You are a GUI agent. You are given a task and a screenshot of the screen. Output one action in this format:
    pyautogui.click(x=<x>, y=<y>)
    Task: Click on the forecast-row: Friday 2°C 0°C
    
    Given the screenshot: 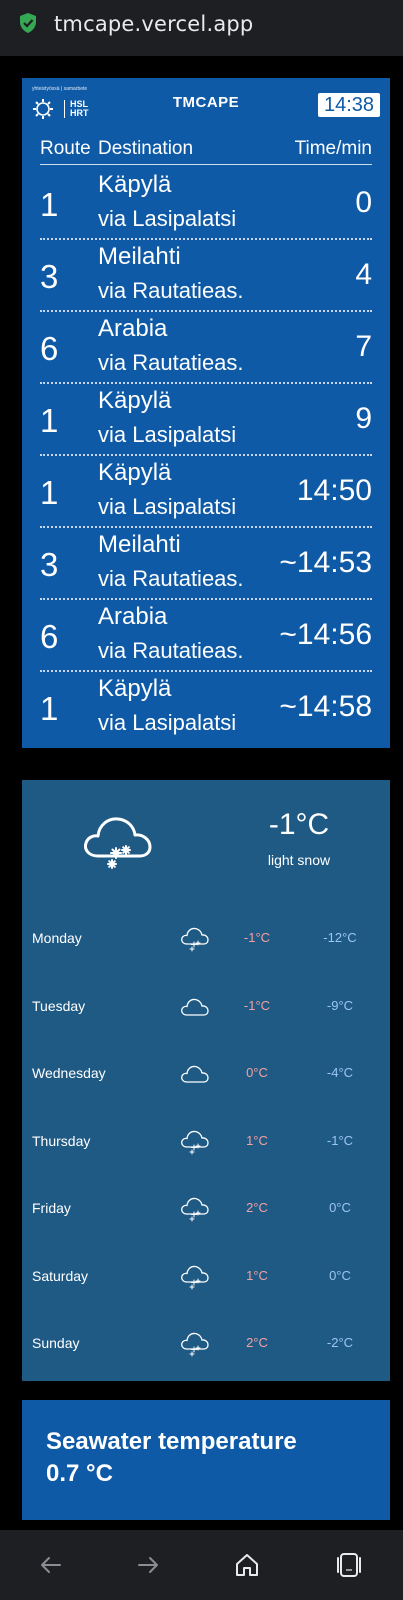 What is the action you would take?
    pyautogui.click(x=206, y=1212)
    